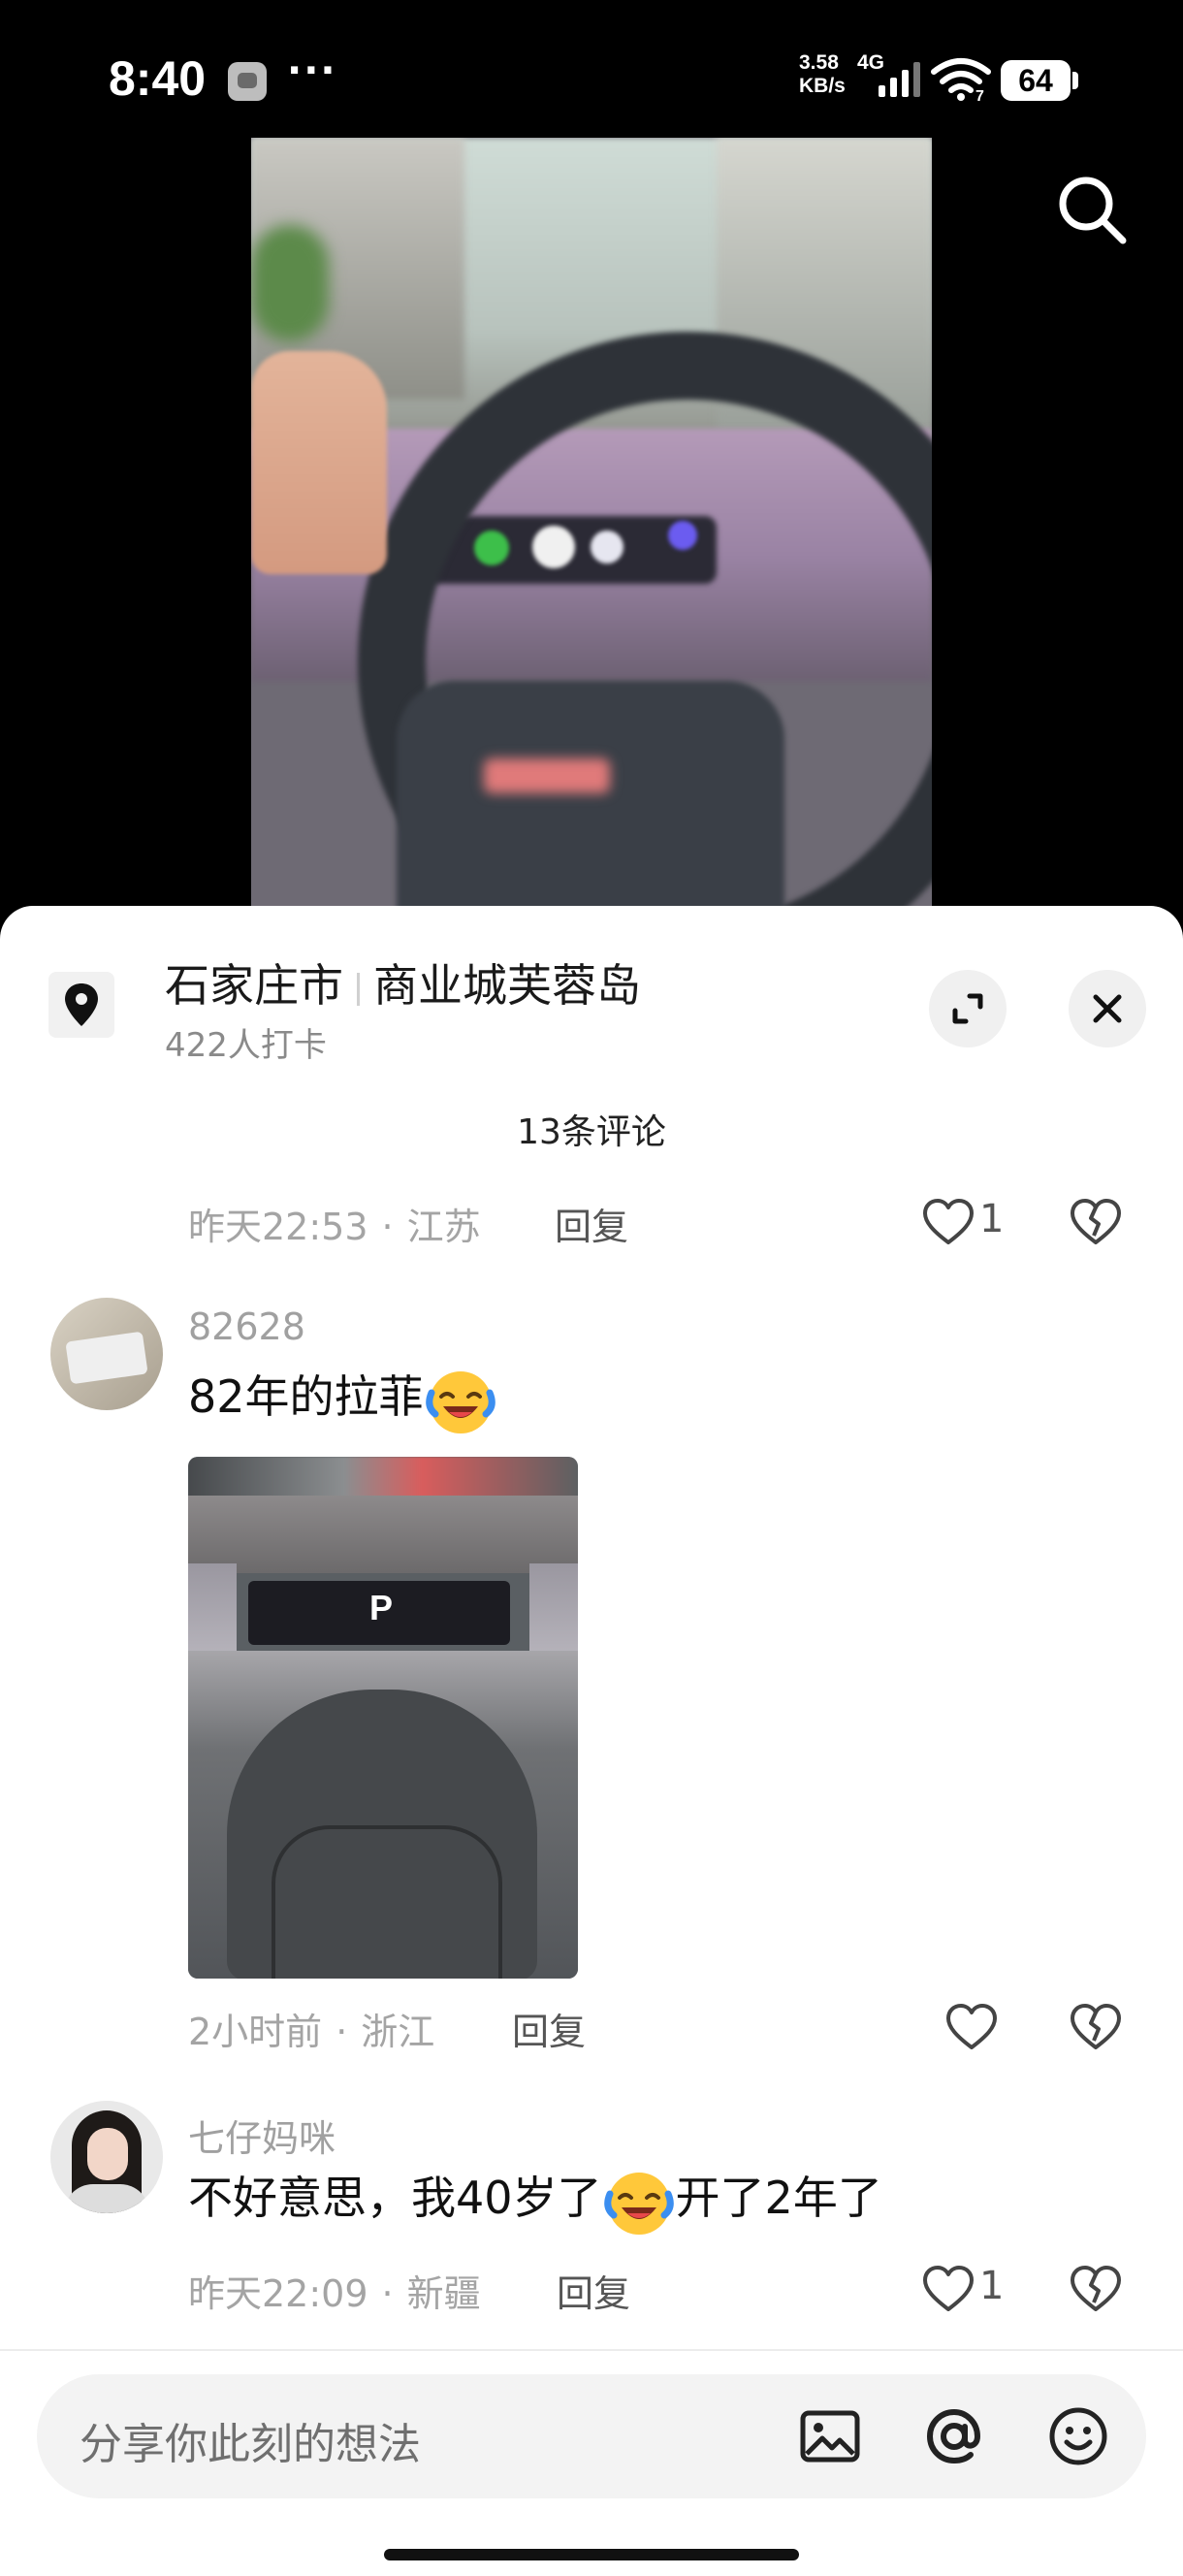 The height and width of the screenshot is (2576, 1183). I want to click on video-scene-logo, so click(547, 775).